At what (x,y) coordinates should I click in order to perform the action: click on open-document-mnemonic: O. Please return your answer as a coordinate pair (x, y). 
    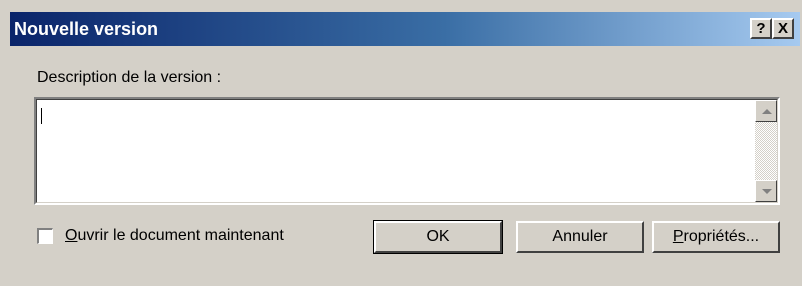
    Looking at the image, I should click on (71, 235).